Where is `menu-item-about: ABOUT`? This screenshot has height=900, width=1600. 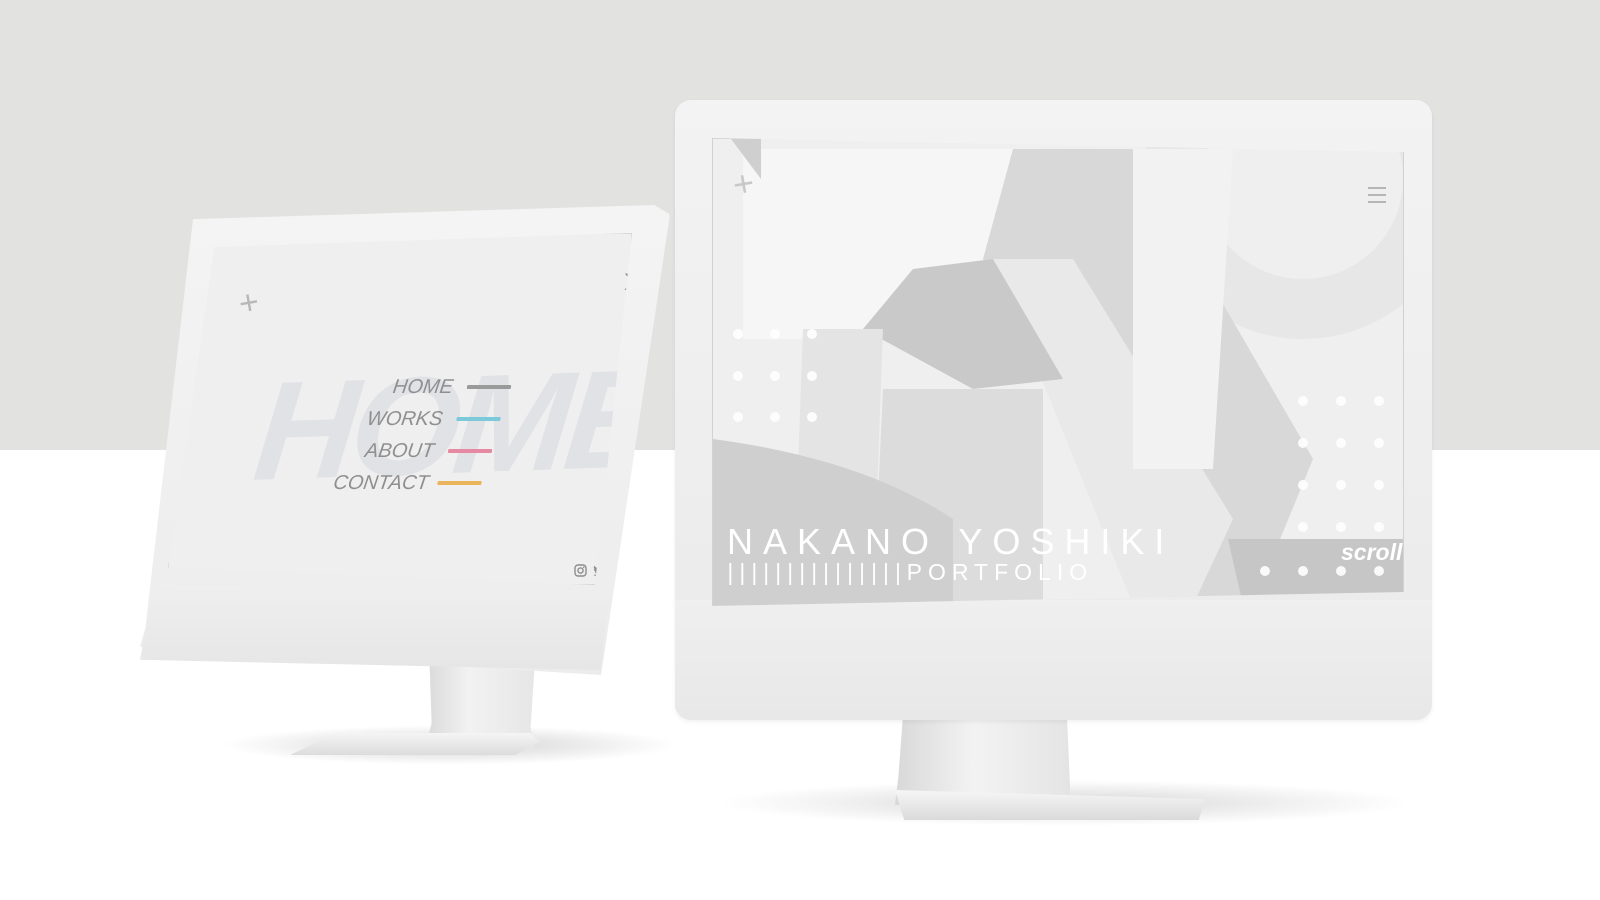
menu-item-about: ABOUT is located at coordinates (418, 451).